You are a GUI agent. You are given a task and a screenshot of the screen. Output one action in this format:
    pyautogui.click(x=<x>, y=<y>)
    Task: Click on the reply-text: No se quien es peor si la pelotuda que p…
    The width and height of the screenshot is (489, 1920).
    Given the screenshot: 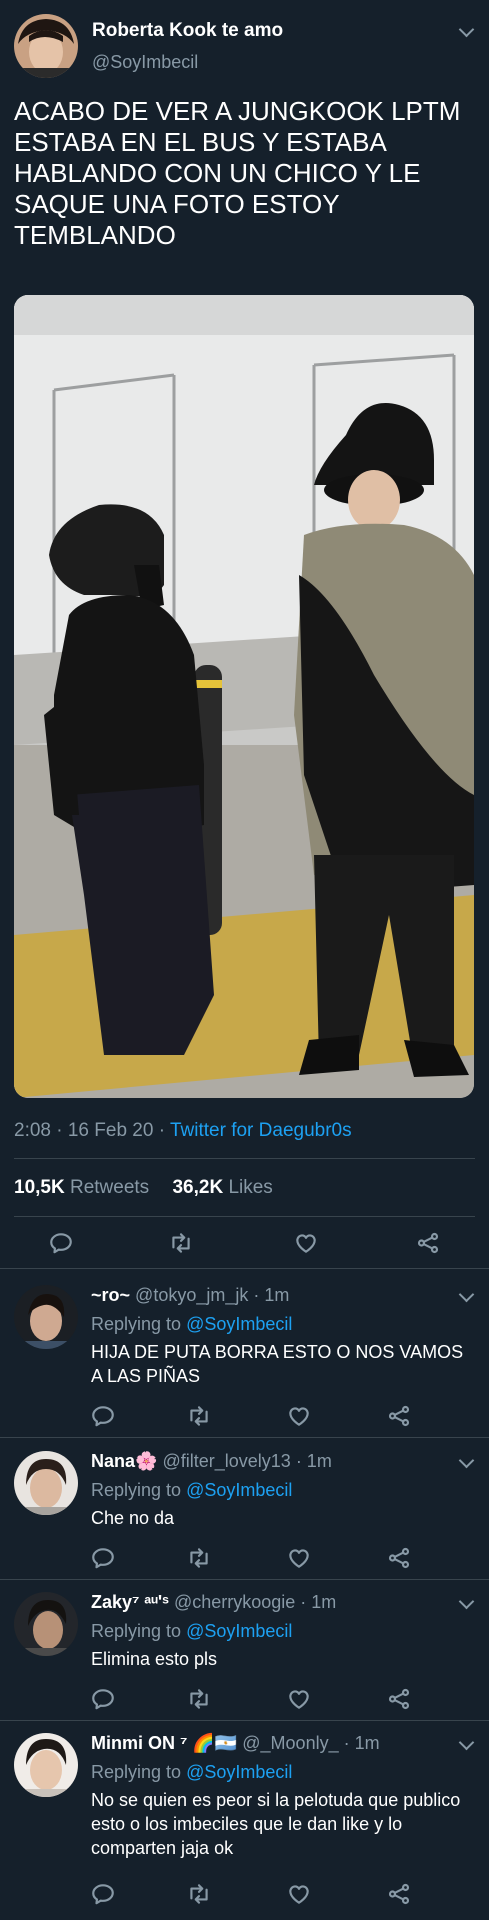 What is the action you would take?
    pyautogui.click(x=276, y=1824)
    